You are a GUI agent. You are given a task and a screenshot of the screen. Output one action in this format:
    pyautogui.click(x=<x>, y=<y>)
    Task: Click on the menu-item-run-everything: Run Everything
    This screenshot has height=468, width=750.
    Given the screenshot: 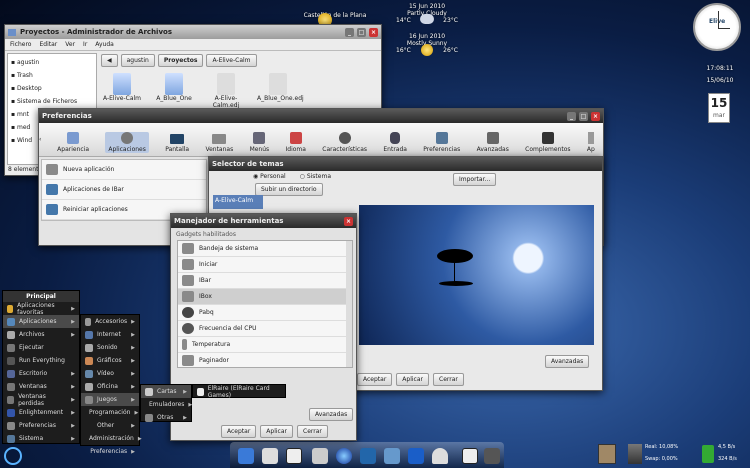 What is the action you would take?
    pyautogui.click(x=41, y=360)
    